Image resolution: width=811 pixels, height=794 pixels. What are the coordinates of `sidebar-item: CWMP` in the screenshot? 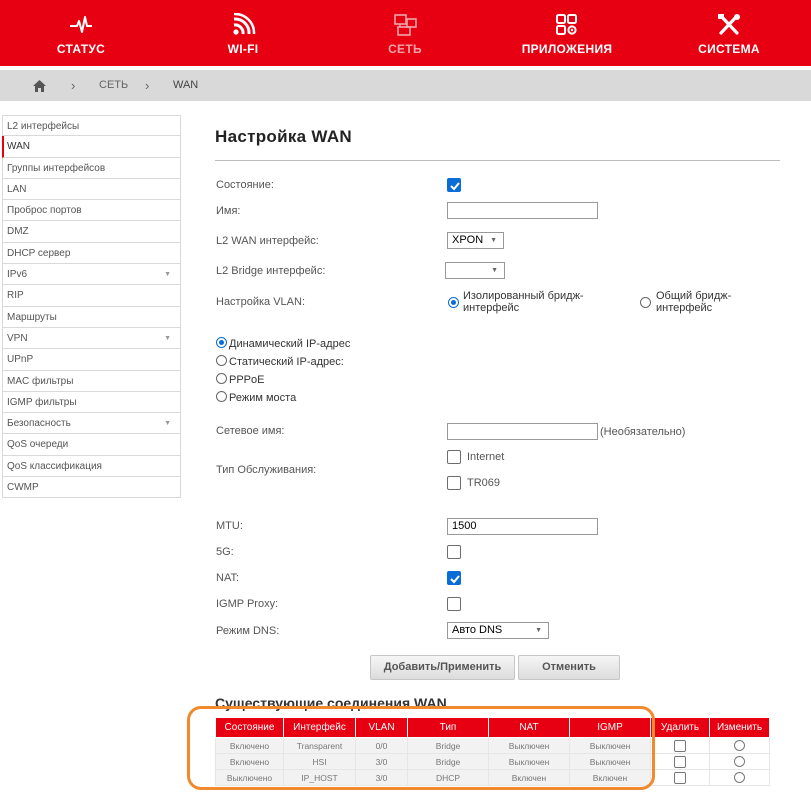 It's located at (91, 488).